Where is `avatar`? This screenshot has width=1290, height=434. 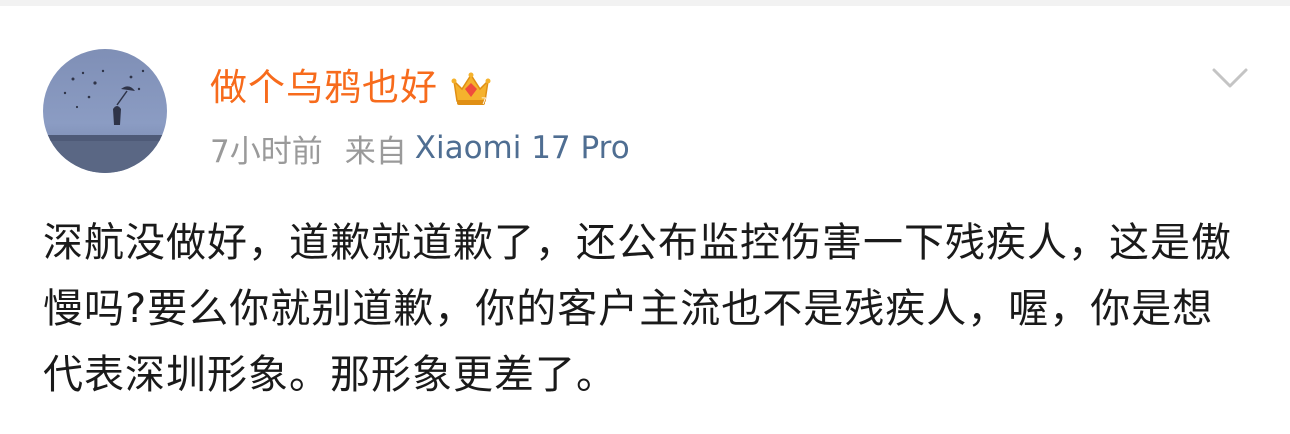 avatar is located at coordinates (105, 111).